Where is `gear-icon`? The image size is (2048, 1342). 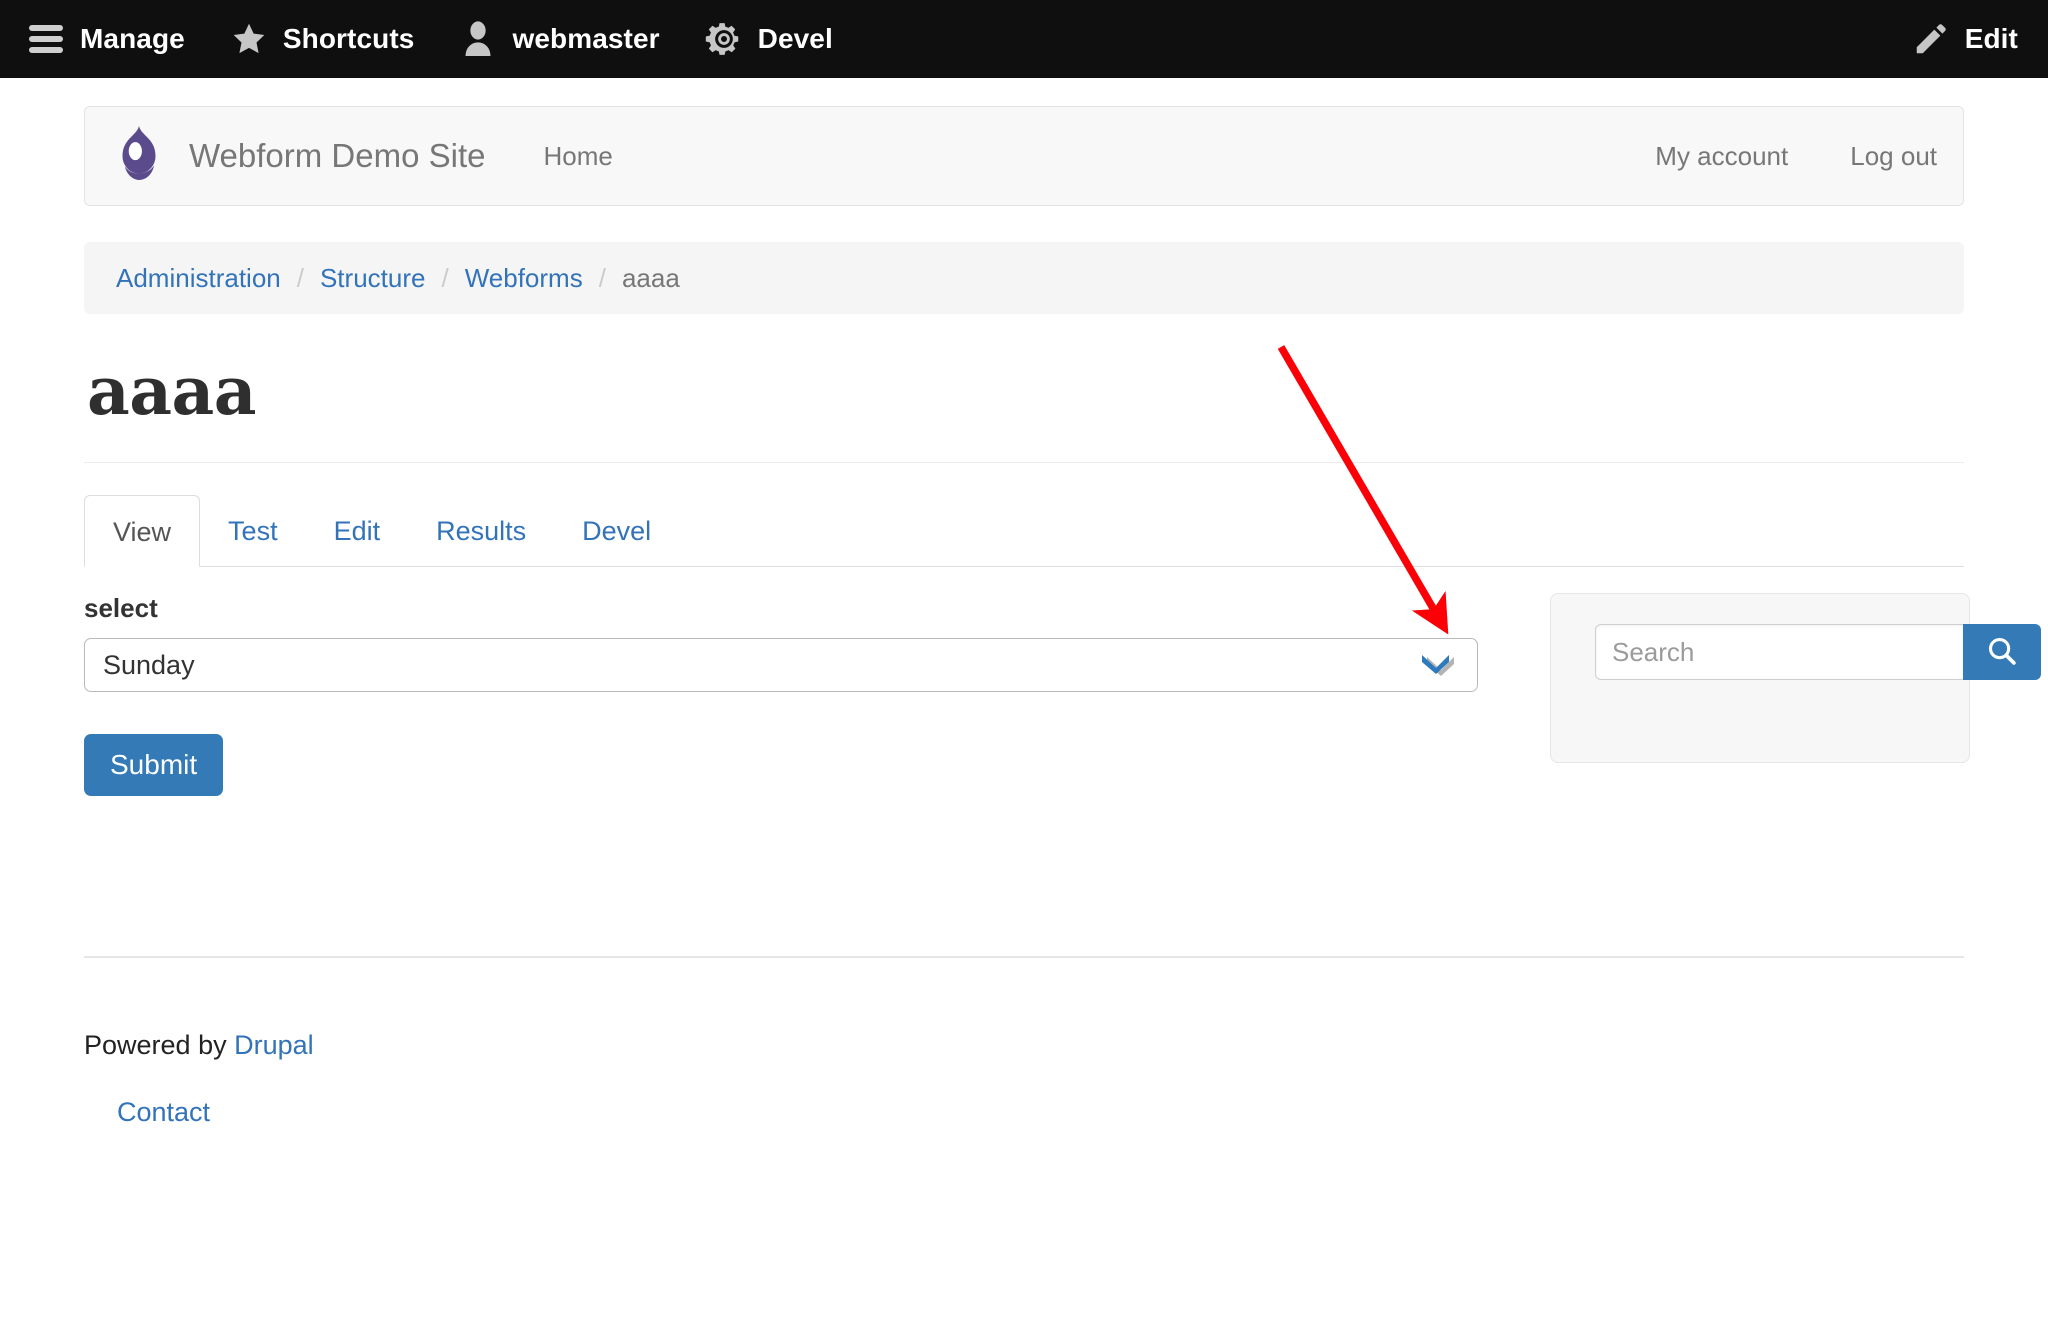 gear-icon is located at coordinates (724, 39).